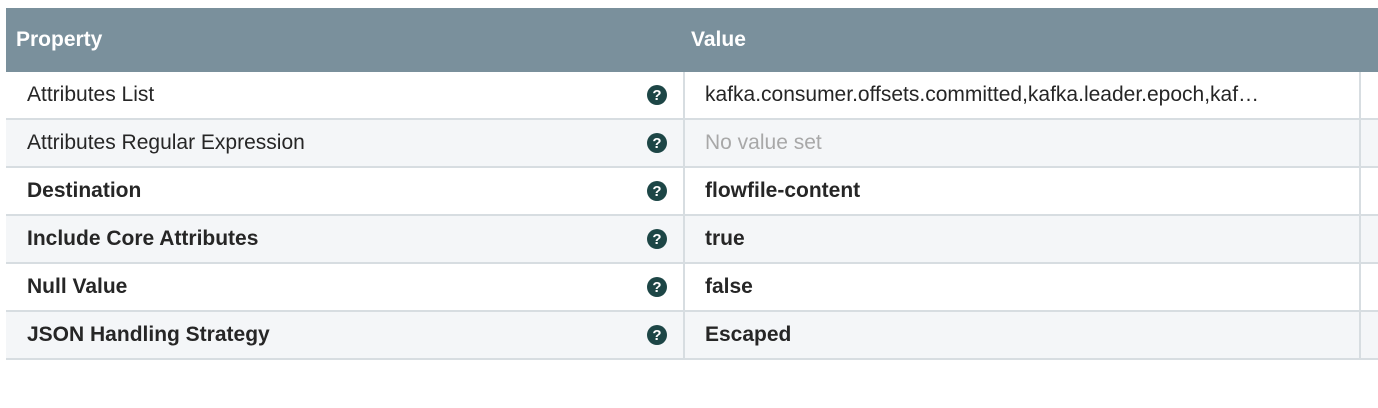 The width and height of the screenshot is (1378, 408). Describe the element at coordinates (1021, 239) in the screenshot. I see `property-value: true` at that location.